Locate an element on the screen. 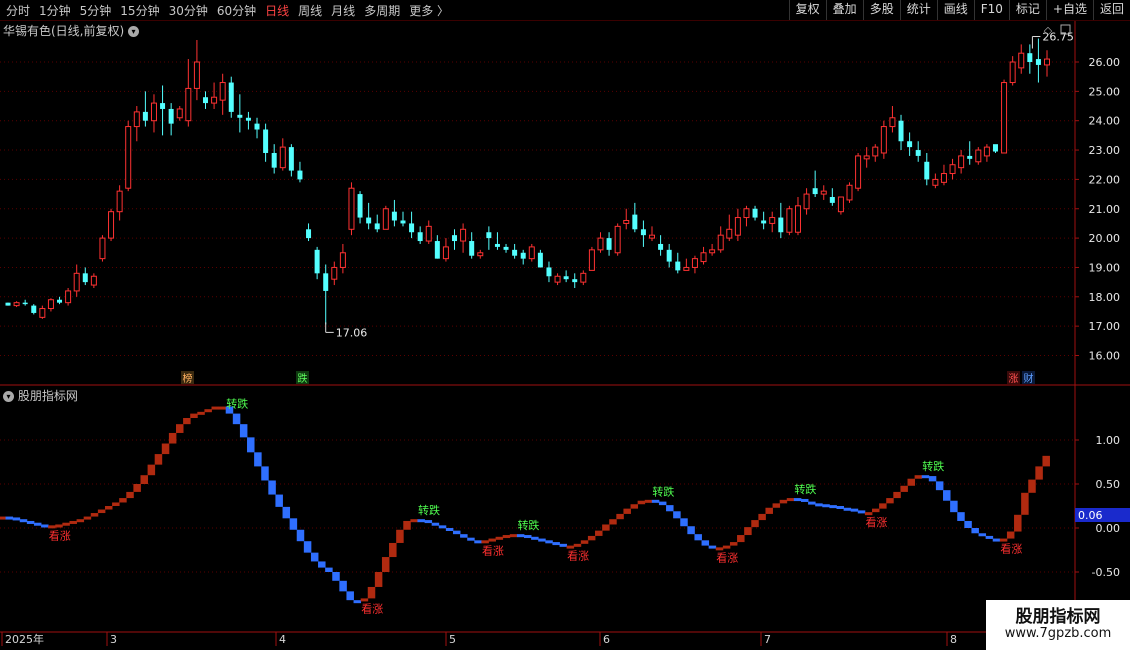  indicator-ytick-label: 0.50 is located at coordinates (1108, 484).